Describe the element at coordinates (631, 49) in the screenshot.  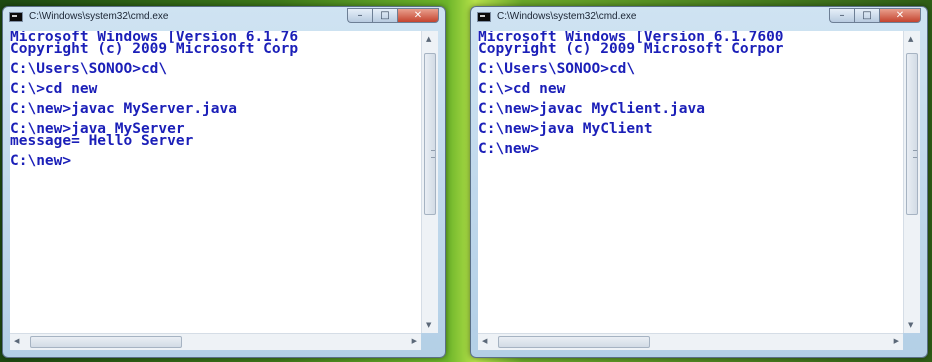
I see `console-line: Copyright (c) 2009 Microsoft Corpor` at that location.